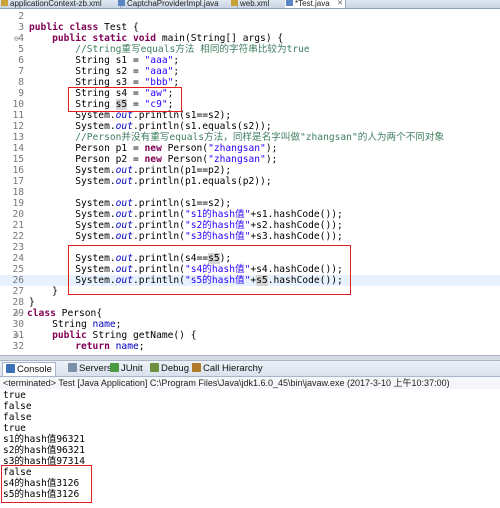 This screenshot has width=500, height=508. I want to click on tab-junit: JUnit, so click(126, 368).